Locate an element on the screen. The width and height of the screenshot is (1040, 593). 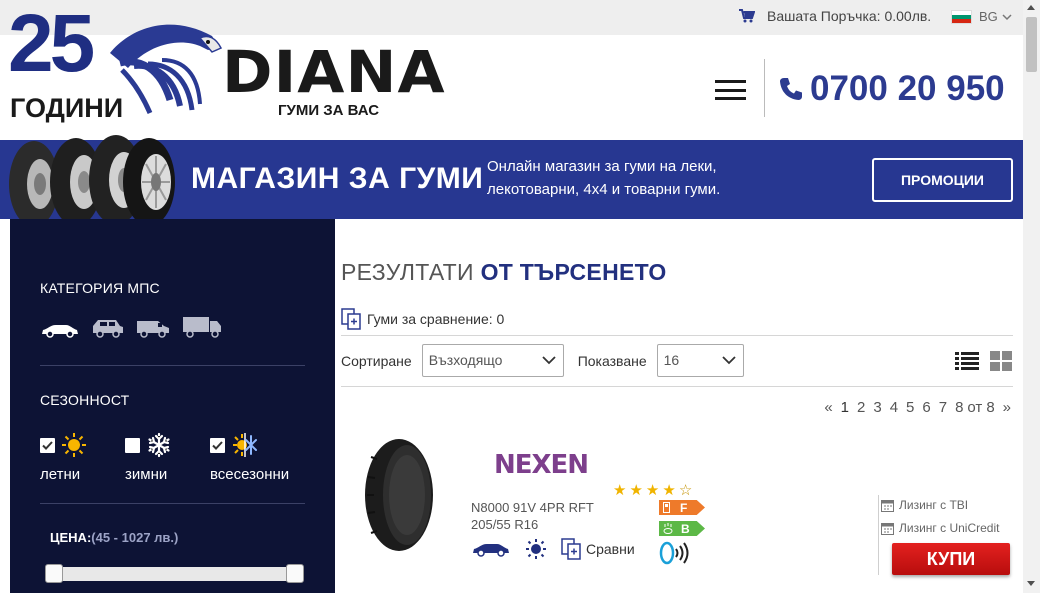
fuel-pump-icon is located at coordinates (666, 507).